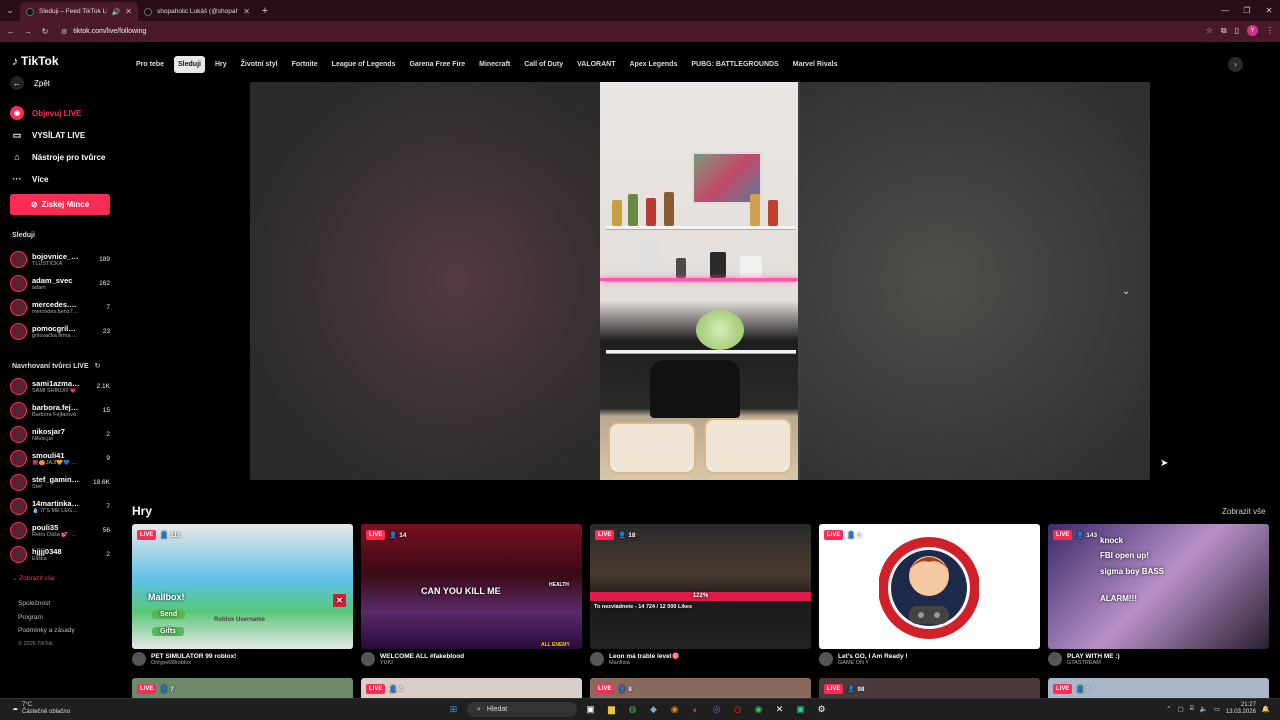 Image resolution: width=1280 pixels, height=720 pixels. I want to click on volume-icon: 🔈, so click(1204, 709).